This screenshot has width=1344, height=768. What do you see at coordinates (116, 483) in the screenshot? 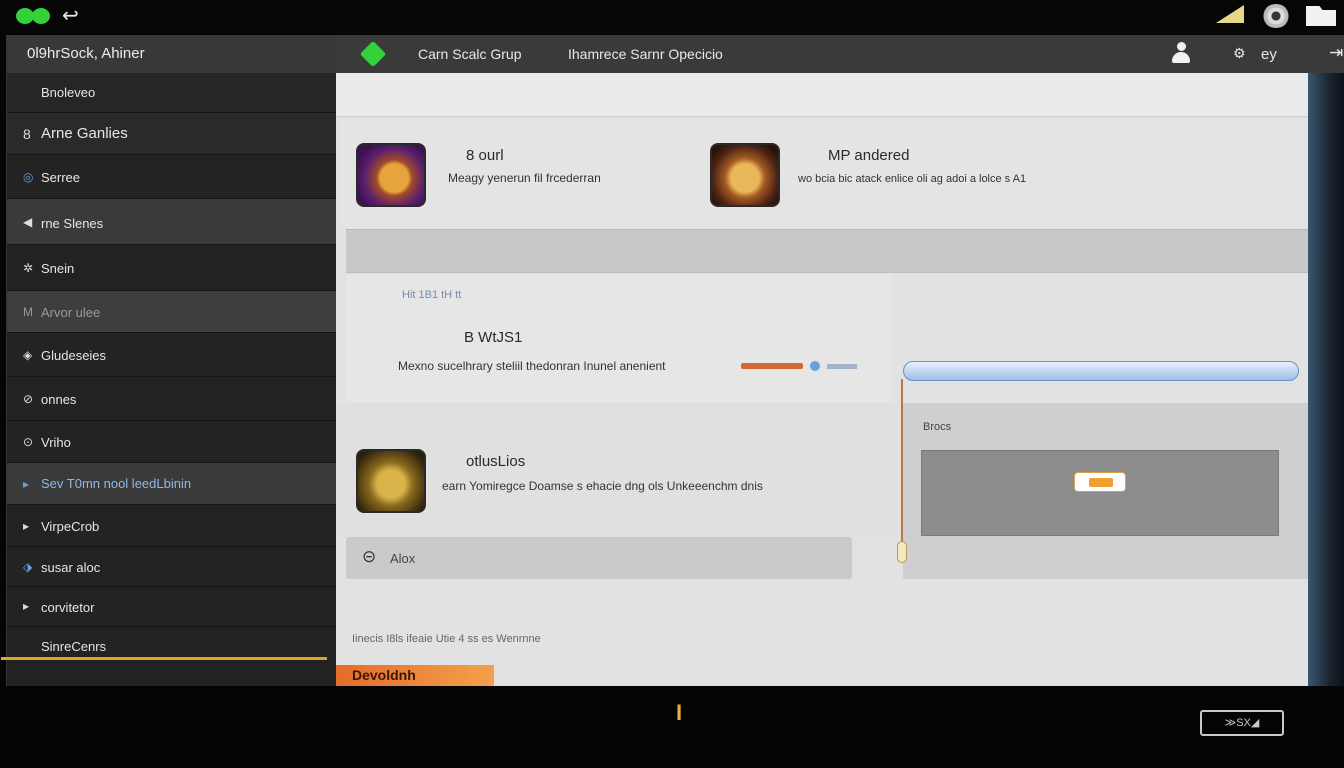
I see `sidebar-item-label: Sev T0mn nool leedLbinin` at bounding box center [116, 483].